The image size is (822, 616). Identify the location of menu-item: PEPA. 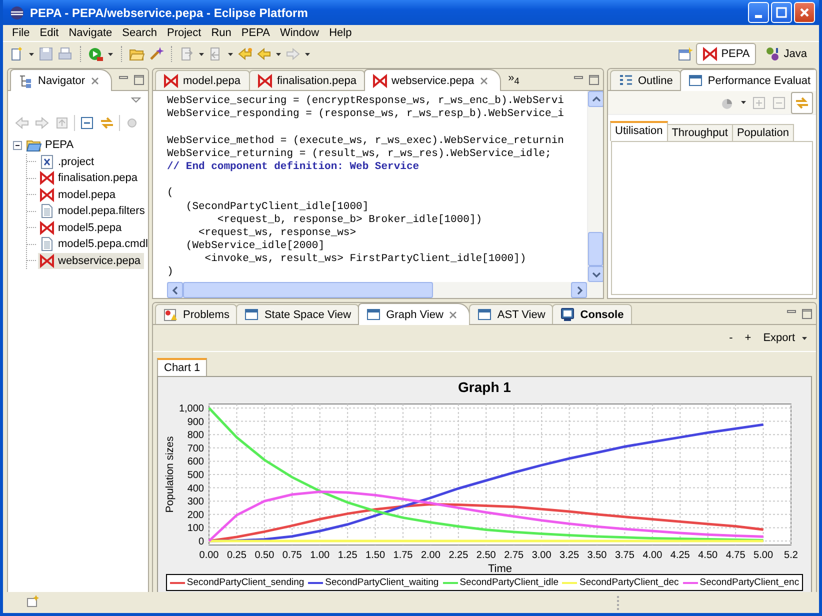
(255, 33).